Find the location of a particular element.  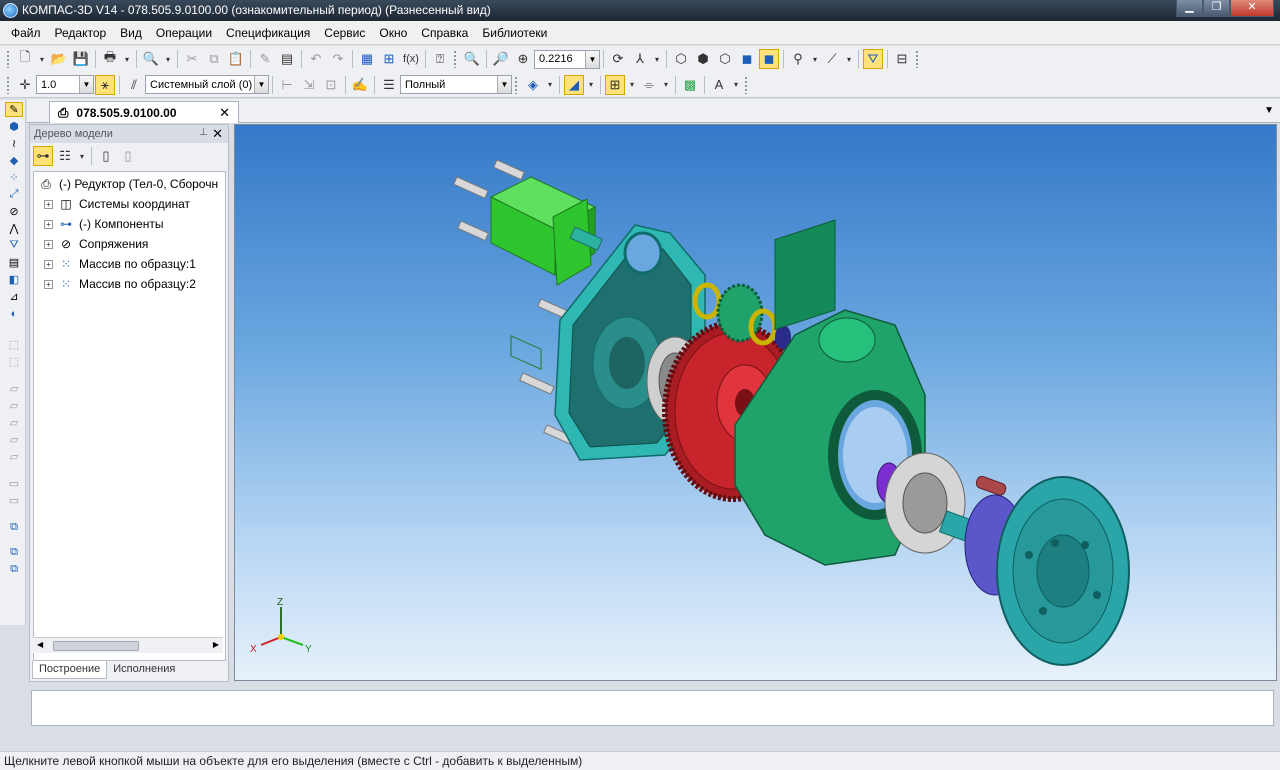

menu-view: Вид is located at coordinates (131, 33).